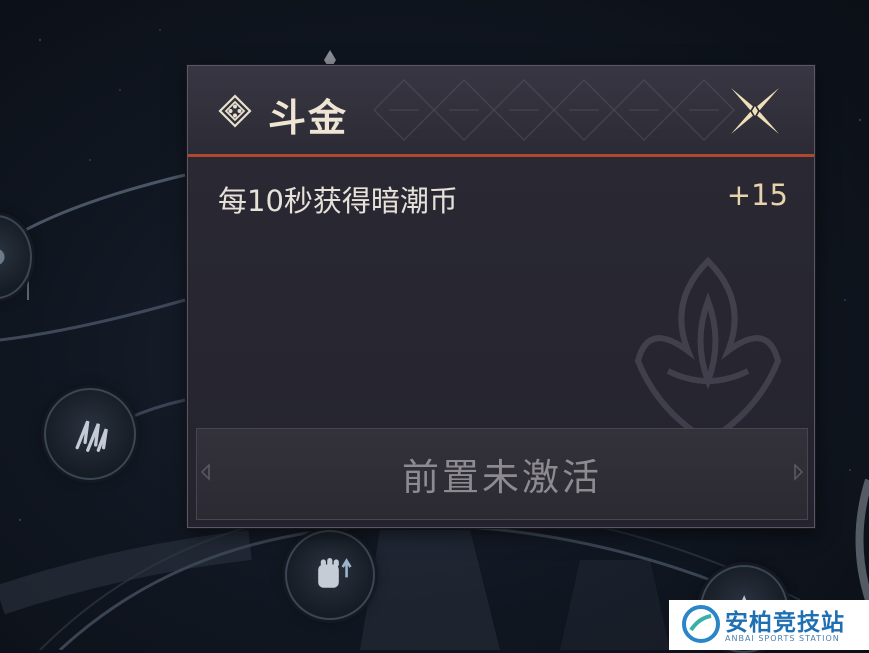  Describe the element at coordinates (308, 118) in the screenshot. I see `tooltip-title: 斗金` at that location.